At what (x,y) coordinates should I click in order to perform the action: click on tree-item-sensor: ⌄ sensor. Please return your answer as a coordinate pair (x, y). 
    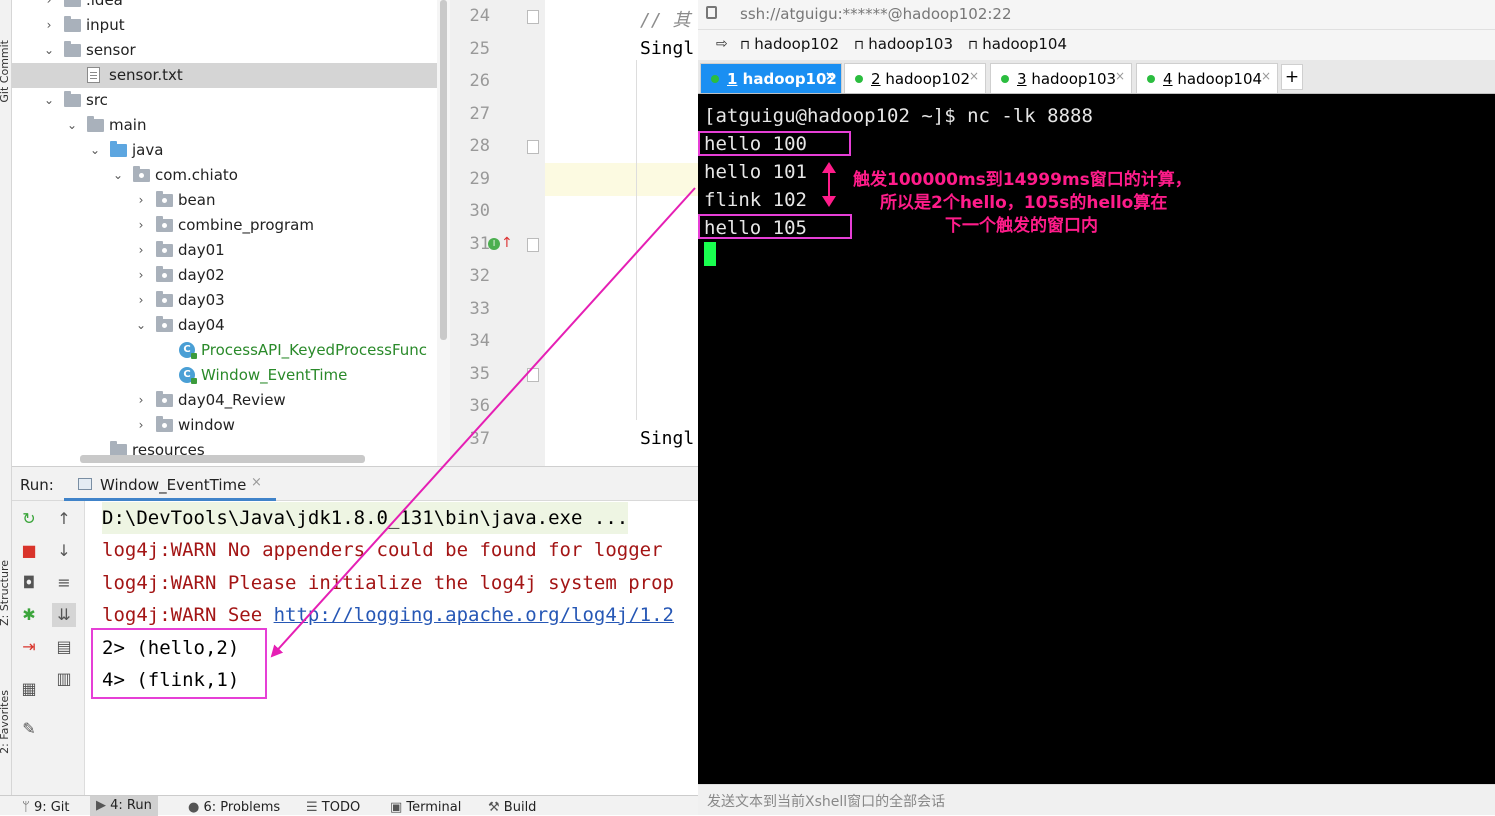
    Looking at the image, I should click on (231, 50).